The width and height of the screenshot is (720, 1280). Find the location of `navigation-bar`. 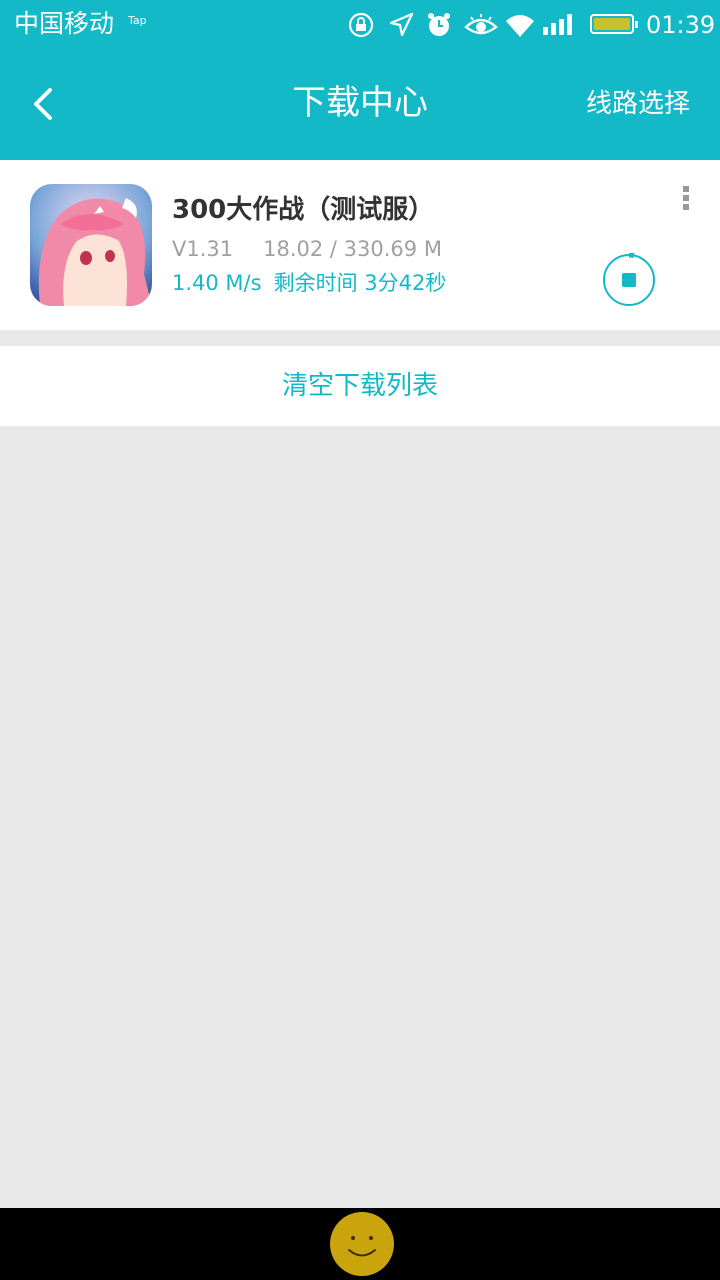

navigation-bar is located at coordinates (360, 1244).